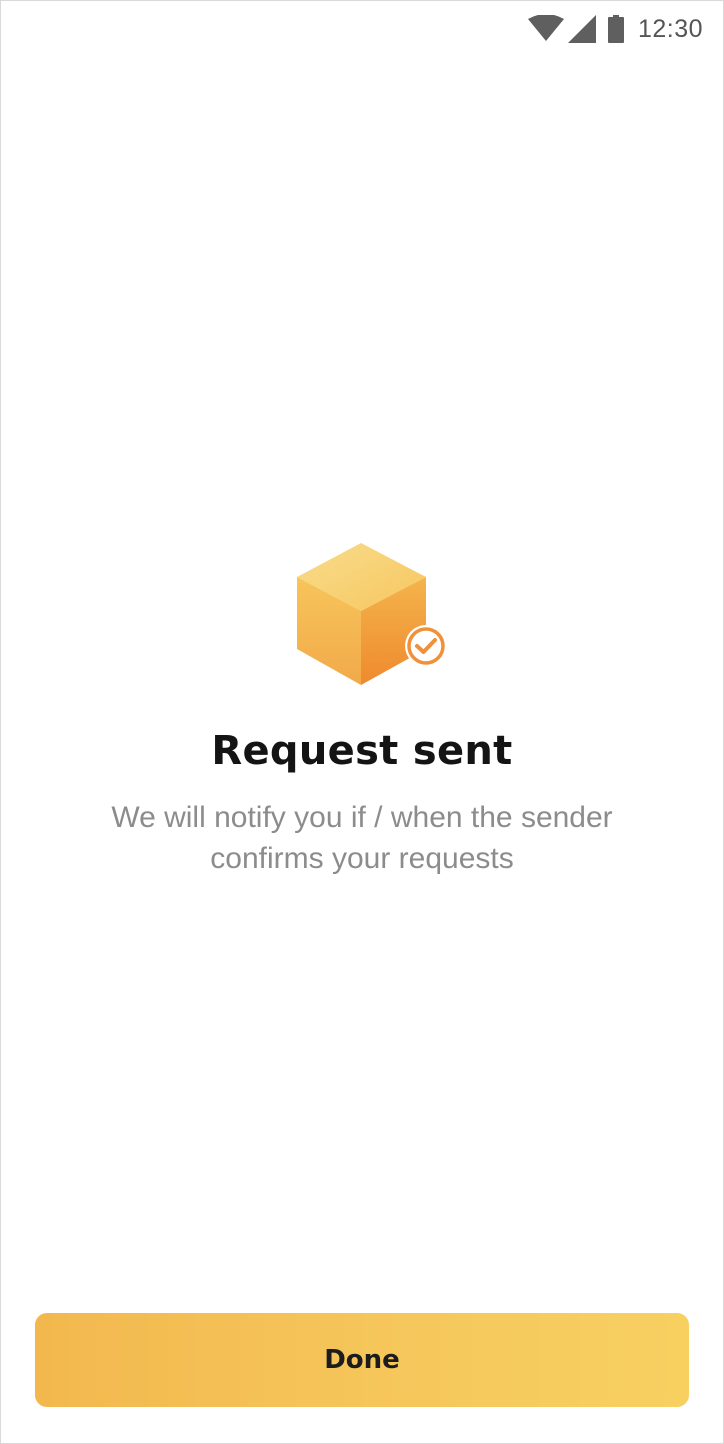 Image resolution: width=724 pixels, height=1444 pixels. I want to click on status-bar: 12:30, so click(593, 29).